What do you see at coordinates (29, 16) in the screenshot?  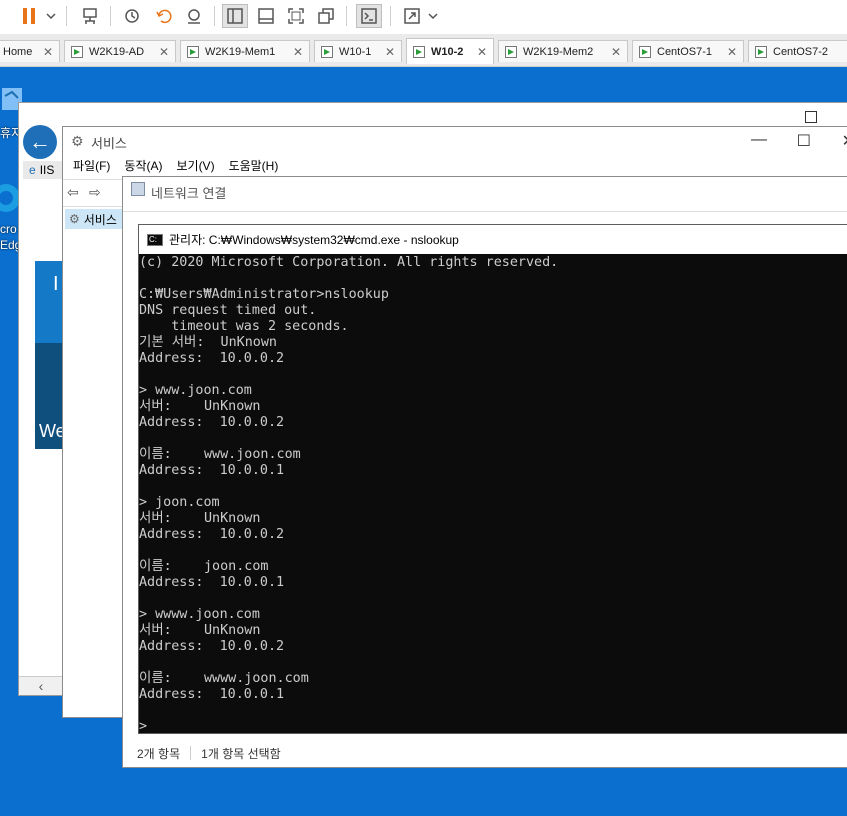 I see `pause-button` at bounding box center [29, 16].